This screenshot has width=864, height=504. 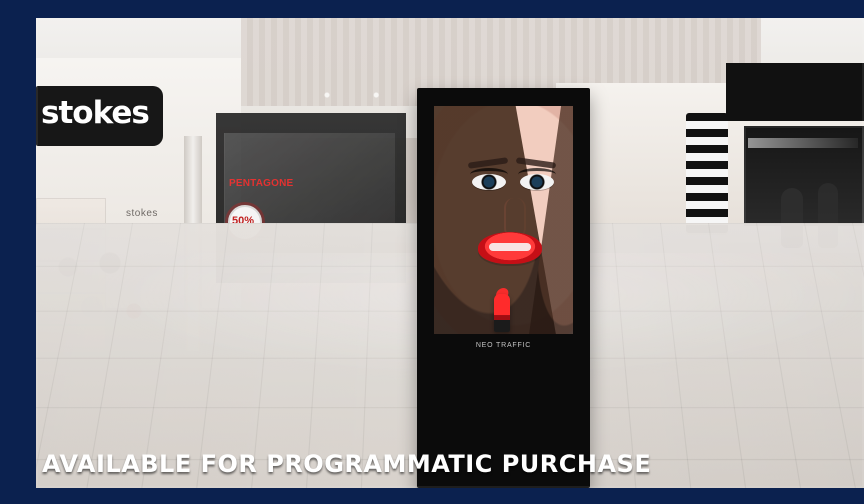 What do you see at coordinates (261, 183) in the screenshot?
I see `pentagone-sign: PENTAGONE` at bounding box center [261, 183].